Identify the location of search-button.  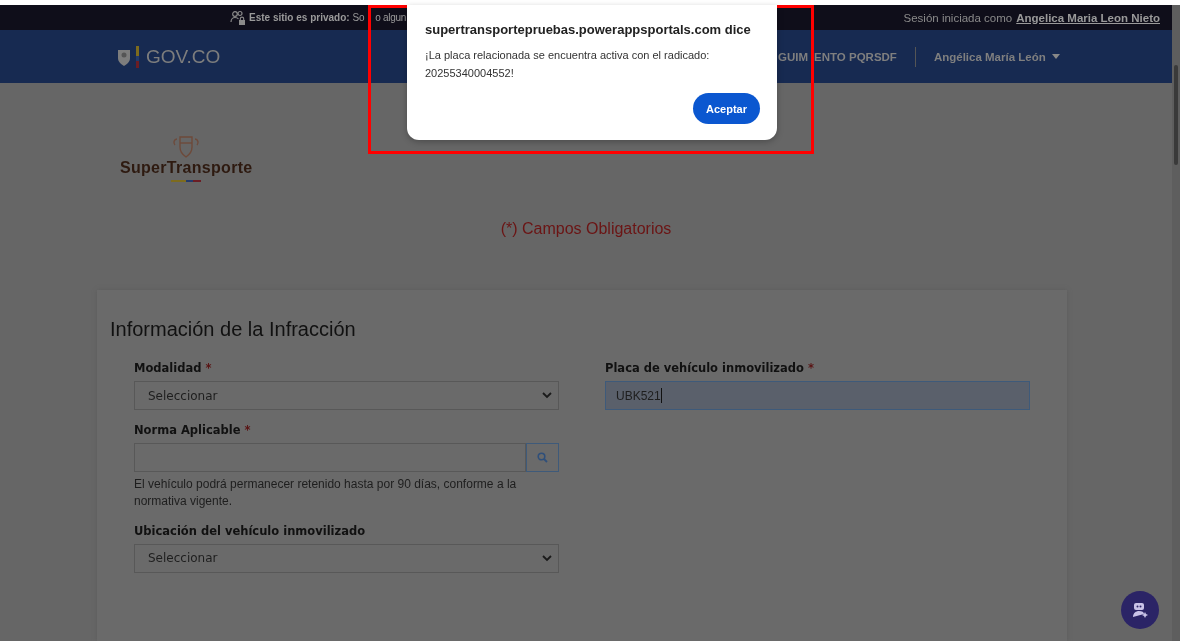
(542, 457).